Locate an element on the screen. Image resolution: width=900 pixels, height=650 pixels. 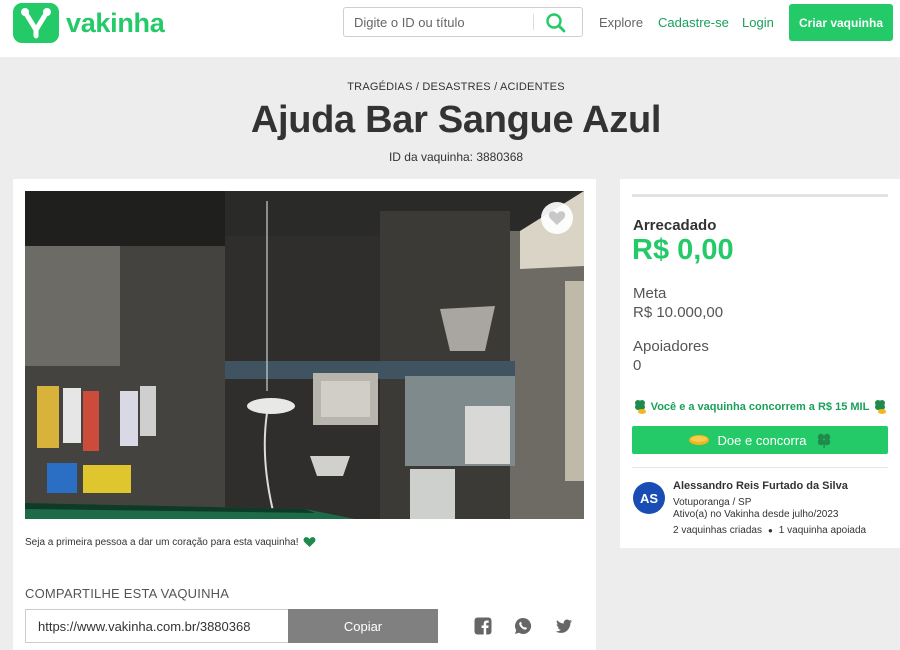
search-input is located at coordinates (438, 22).